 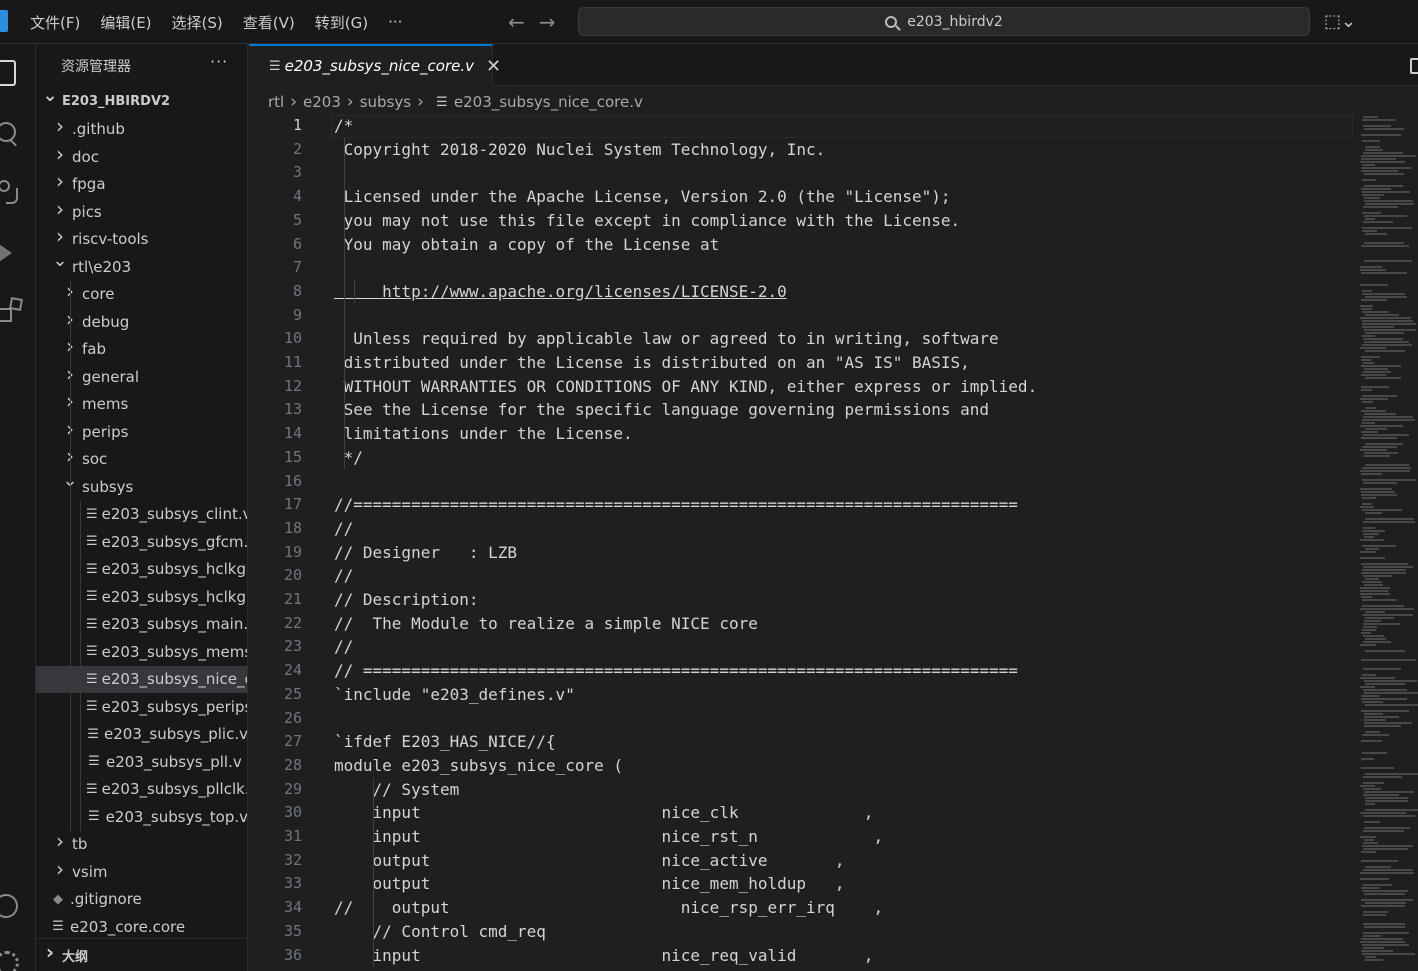 I want to click on chevron-right-icon, so click(x=50, y=955).